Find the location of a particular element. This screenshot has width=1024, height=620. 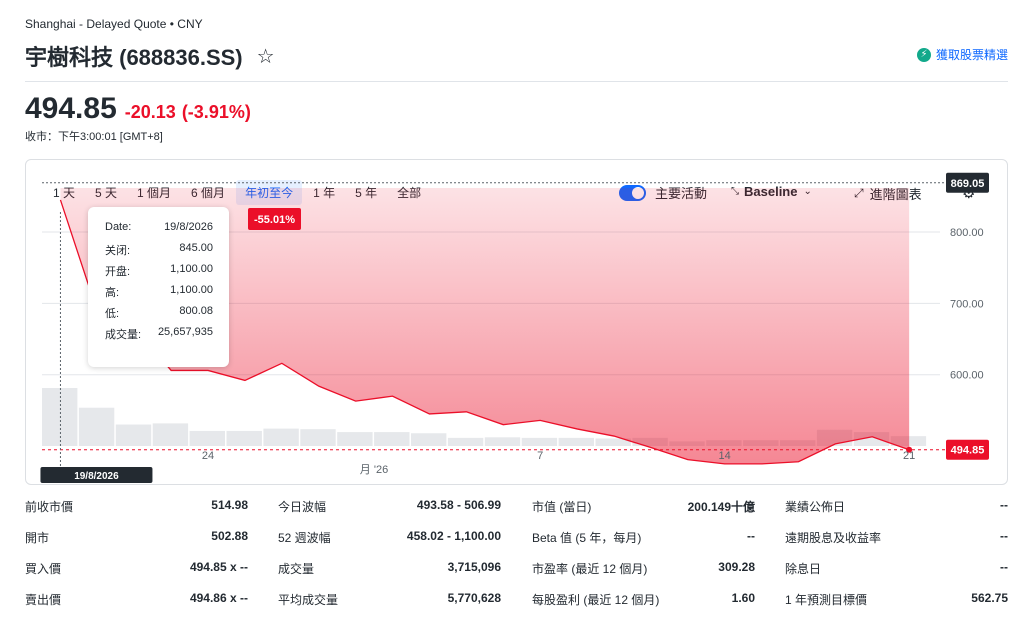

tooltip-row: 成交量: 25,657,935 is located at coordinates (159, 336).